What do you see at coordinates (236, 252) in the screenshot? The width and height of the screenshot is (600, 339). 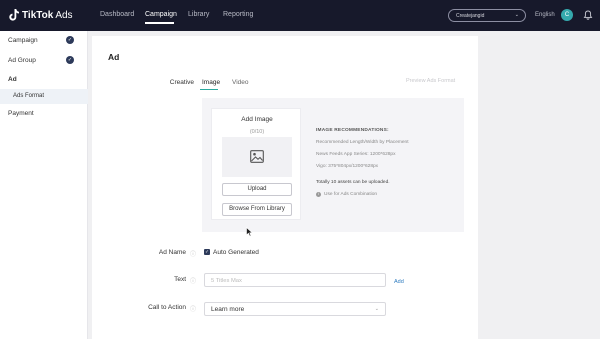 I see `auto-generated-label: Auto Generated` at bounding box center [236, 252].